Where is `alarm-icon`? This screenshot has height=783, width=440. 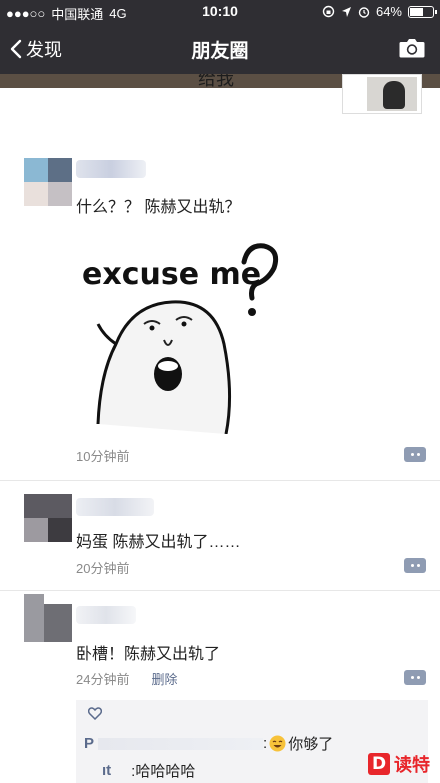
alarm-icon is located at coordinates (364, 12).